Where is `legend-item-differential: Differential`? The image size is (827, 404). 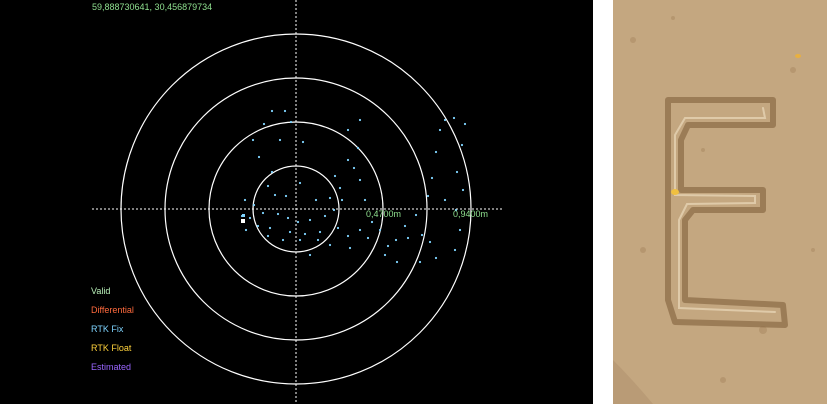
legend-item-differential: Differential is located at coordinates (112, 310).